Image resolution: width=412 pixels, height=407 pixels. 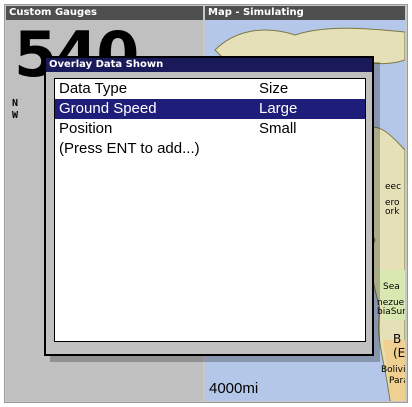 What do you see at coordinates (210, 129) in the screenshot?
I see `list-item-position: Position Small` at bounding box center [210, 129].